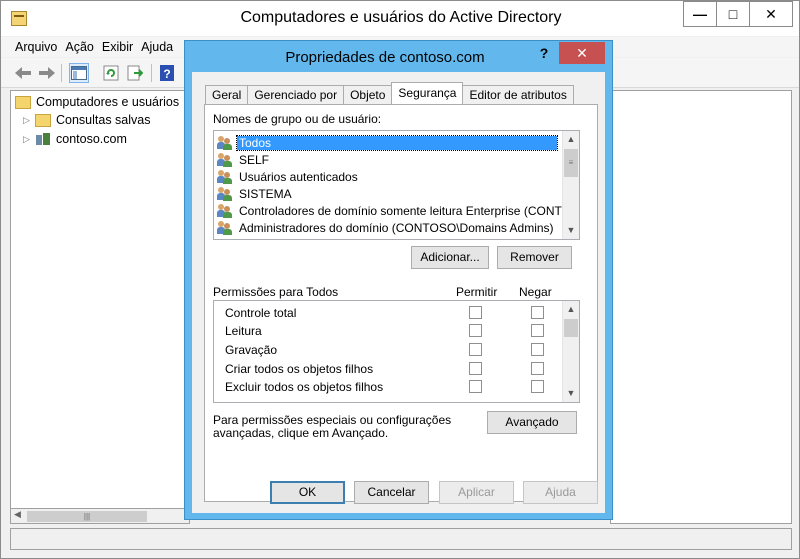 This screenshot has width=800, height=559. I want to click on window-controls: — □ ✕, so click(738, 14).